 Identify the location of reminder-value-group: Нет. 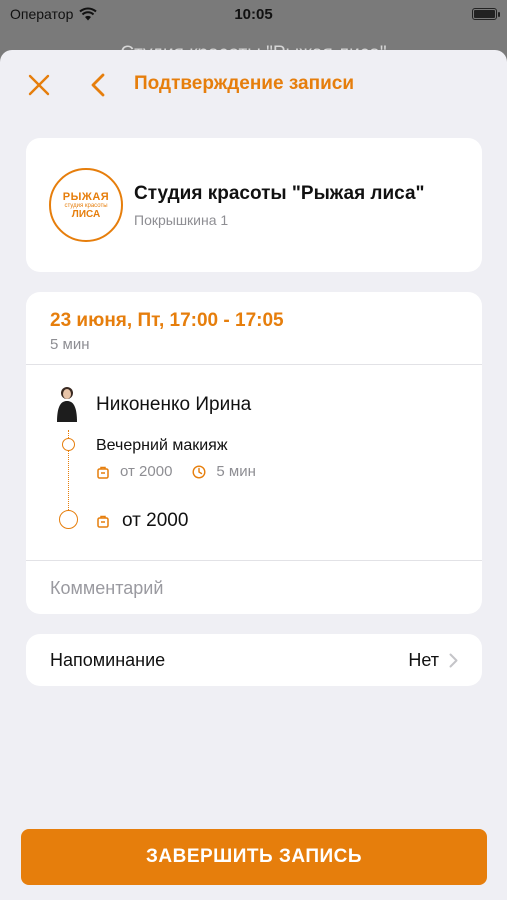
(433, 660).